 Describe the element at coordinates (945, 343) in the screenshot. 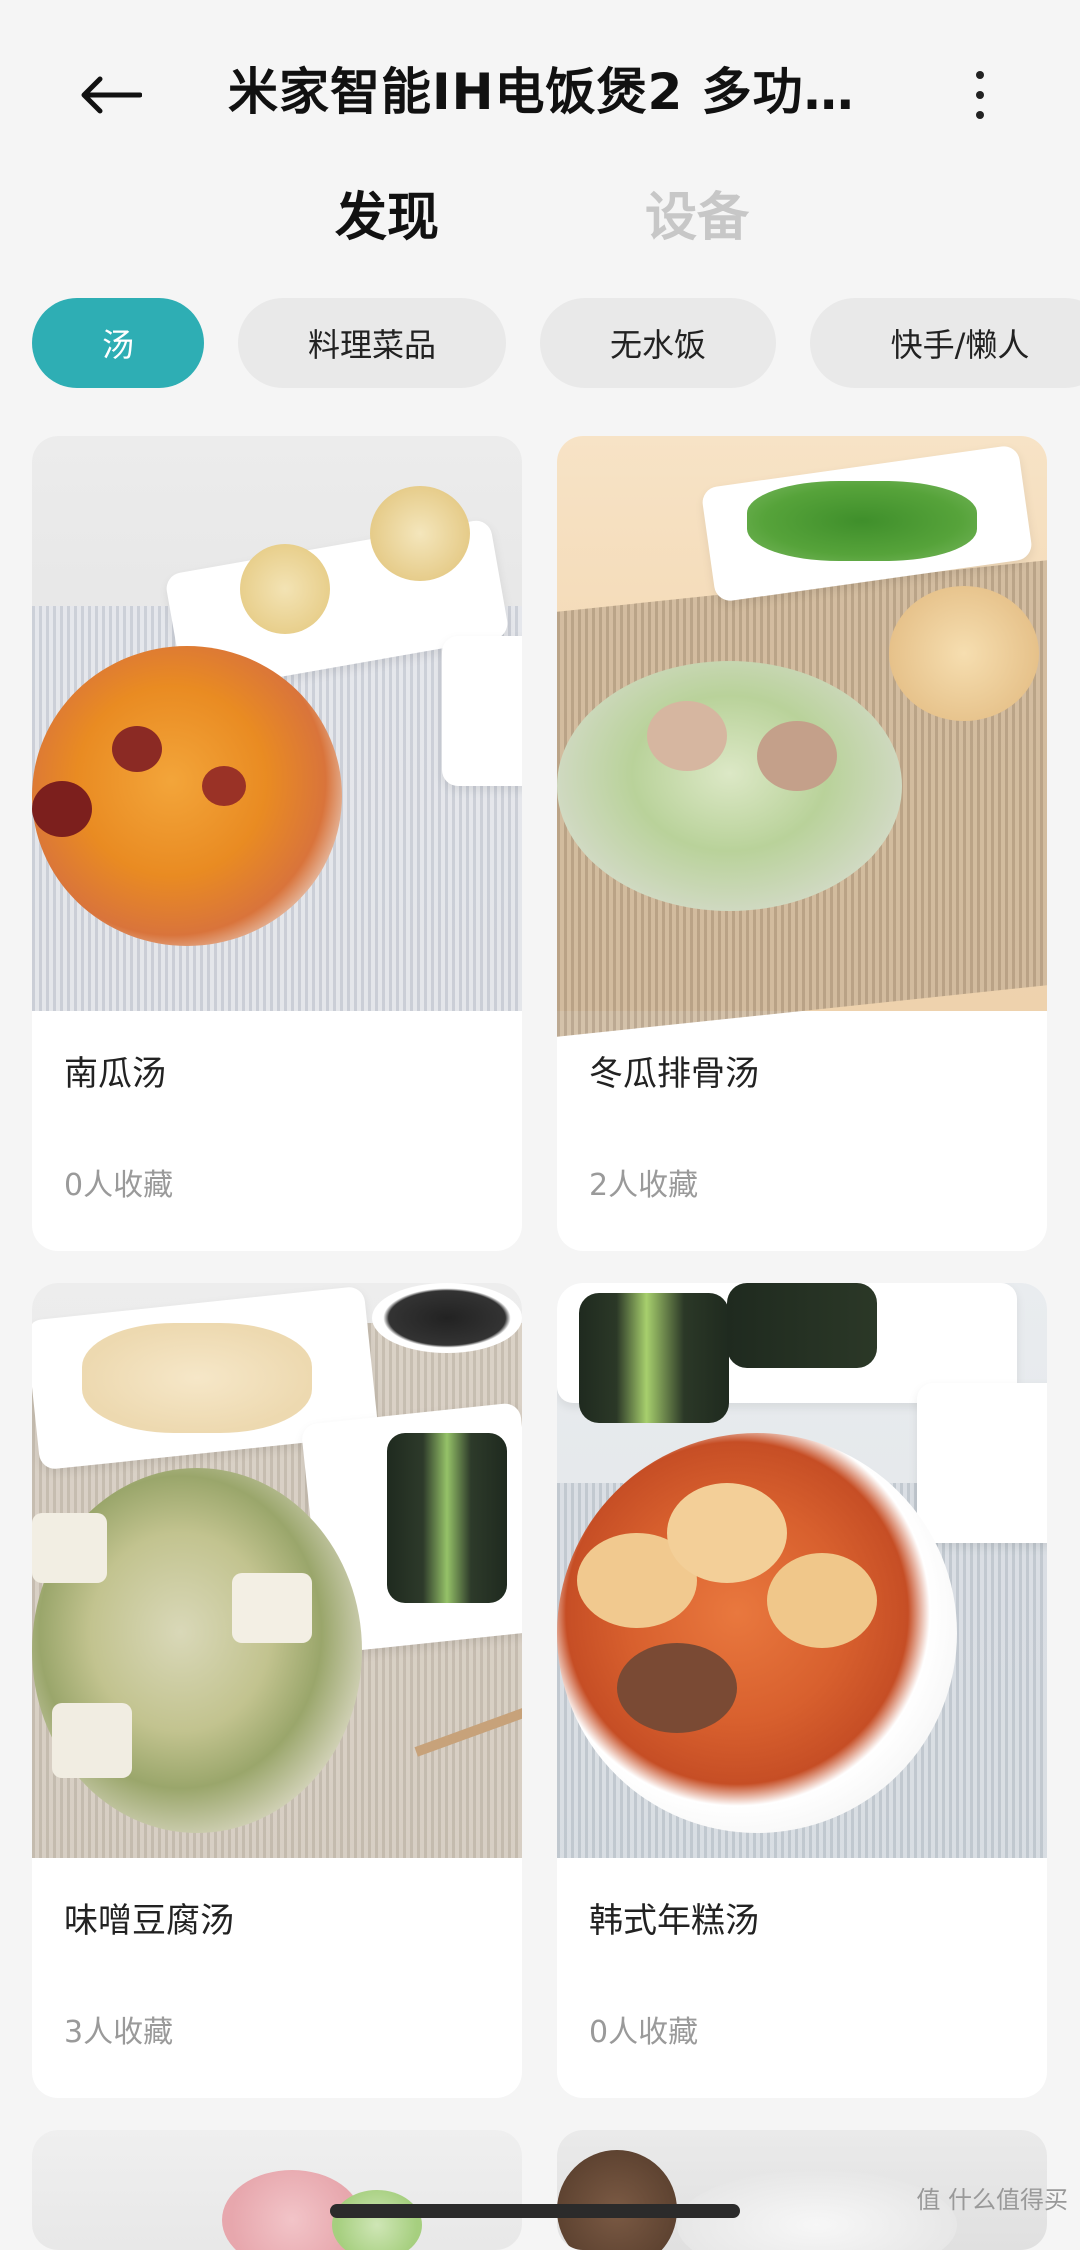

I see `chip-quick-lazy: 快手/懒人` at that location.